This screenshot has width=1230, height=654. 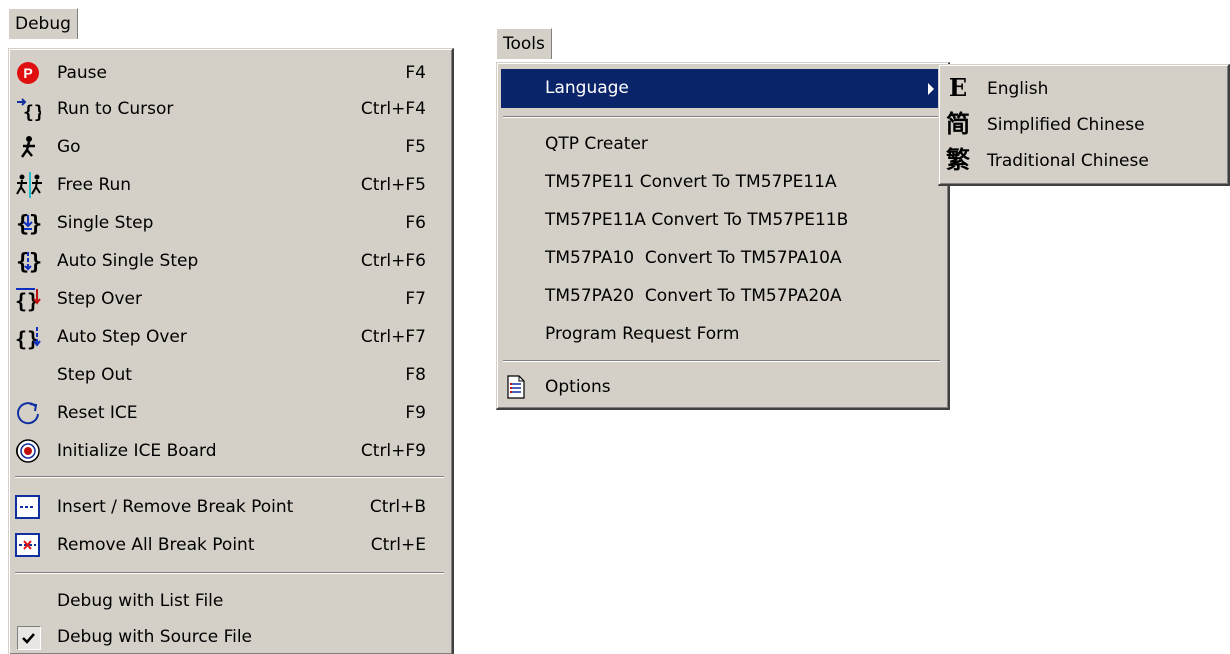 What do you see at coordinates (229, 413) in the screenshot?
I see `menu-item-reset-ice: Reset ICE F9` at bounding box center [229, 413].